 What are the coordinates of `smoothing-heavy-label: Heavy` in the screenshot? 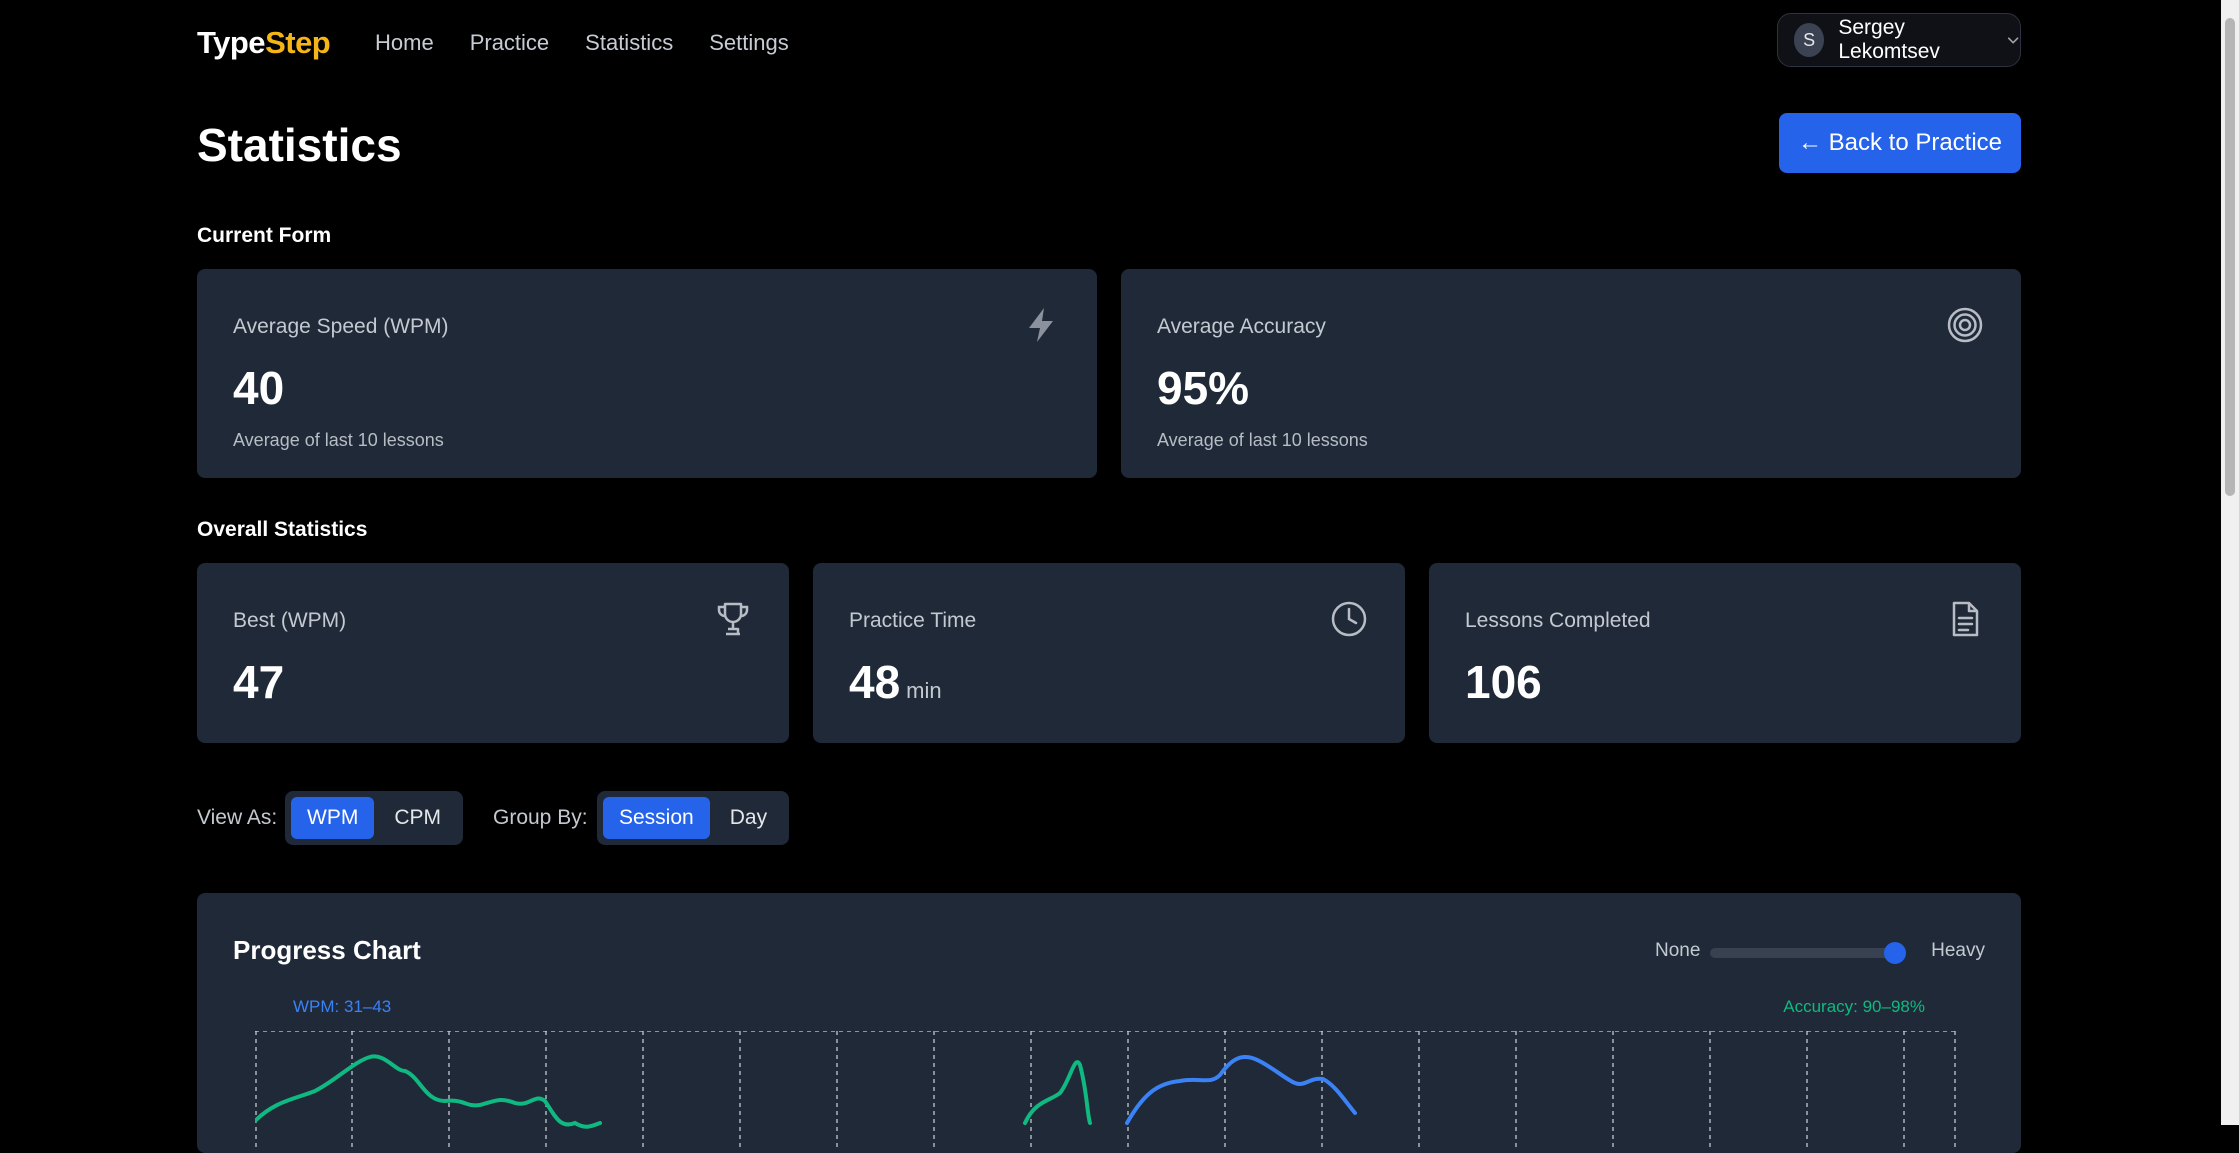 It's located at (1958, 950).